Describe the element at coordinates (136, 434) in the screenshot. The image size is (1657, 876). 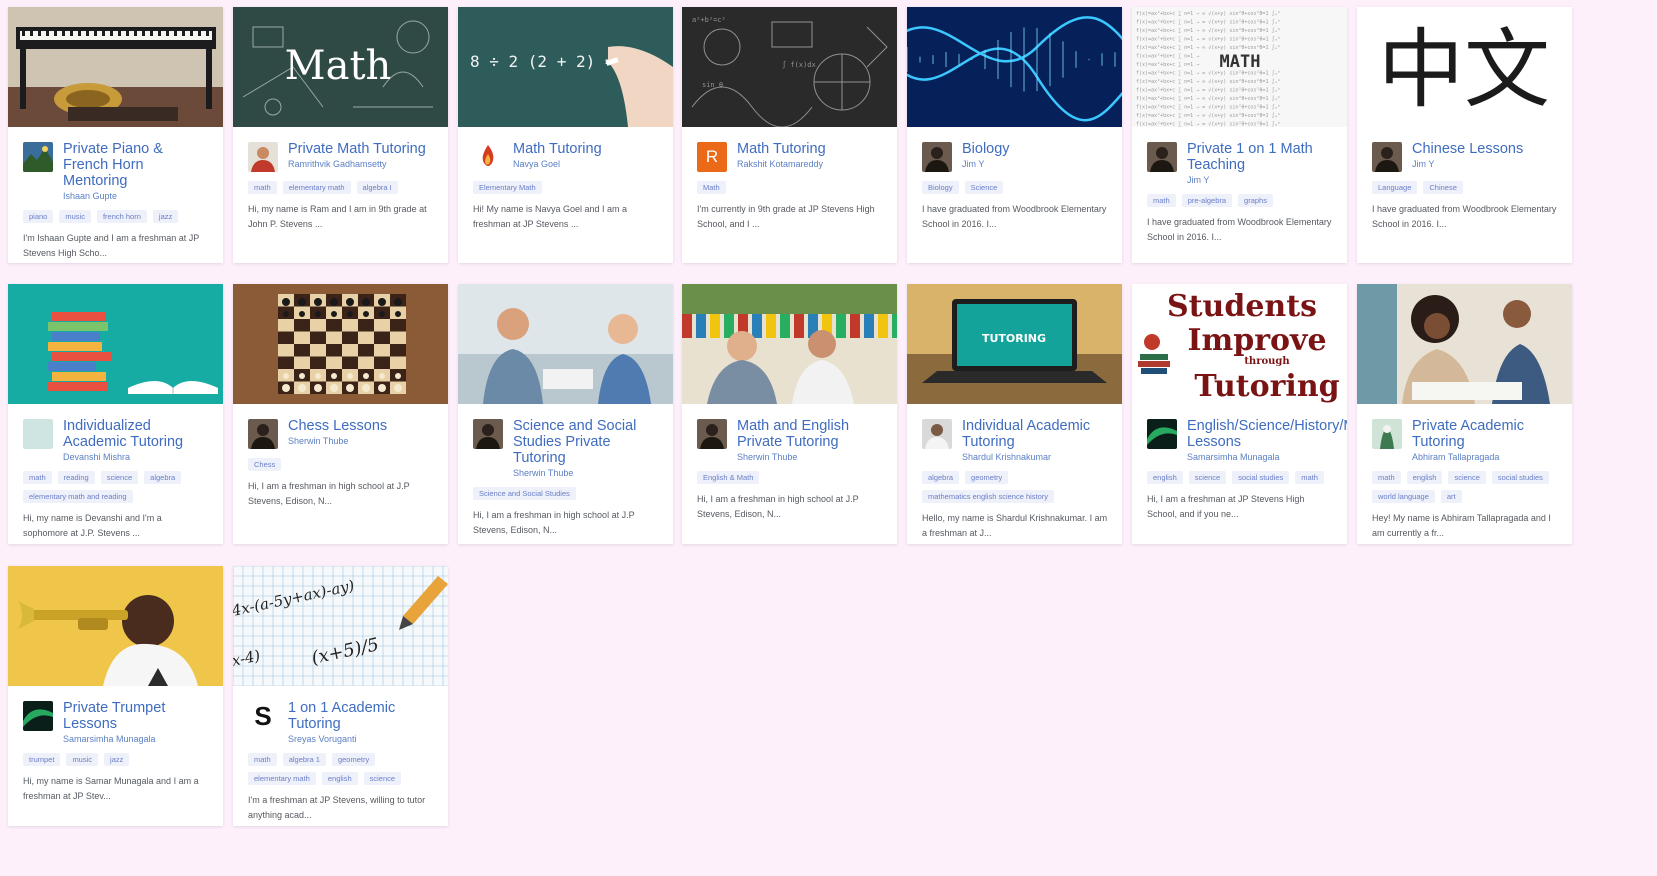
I see `listing-title: Individualized Academic Tutoring` at that location.